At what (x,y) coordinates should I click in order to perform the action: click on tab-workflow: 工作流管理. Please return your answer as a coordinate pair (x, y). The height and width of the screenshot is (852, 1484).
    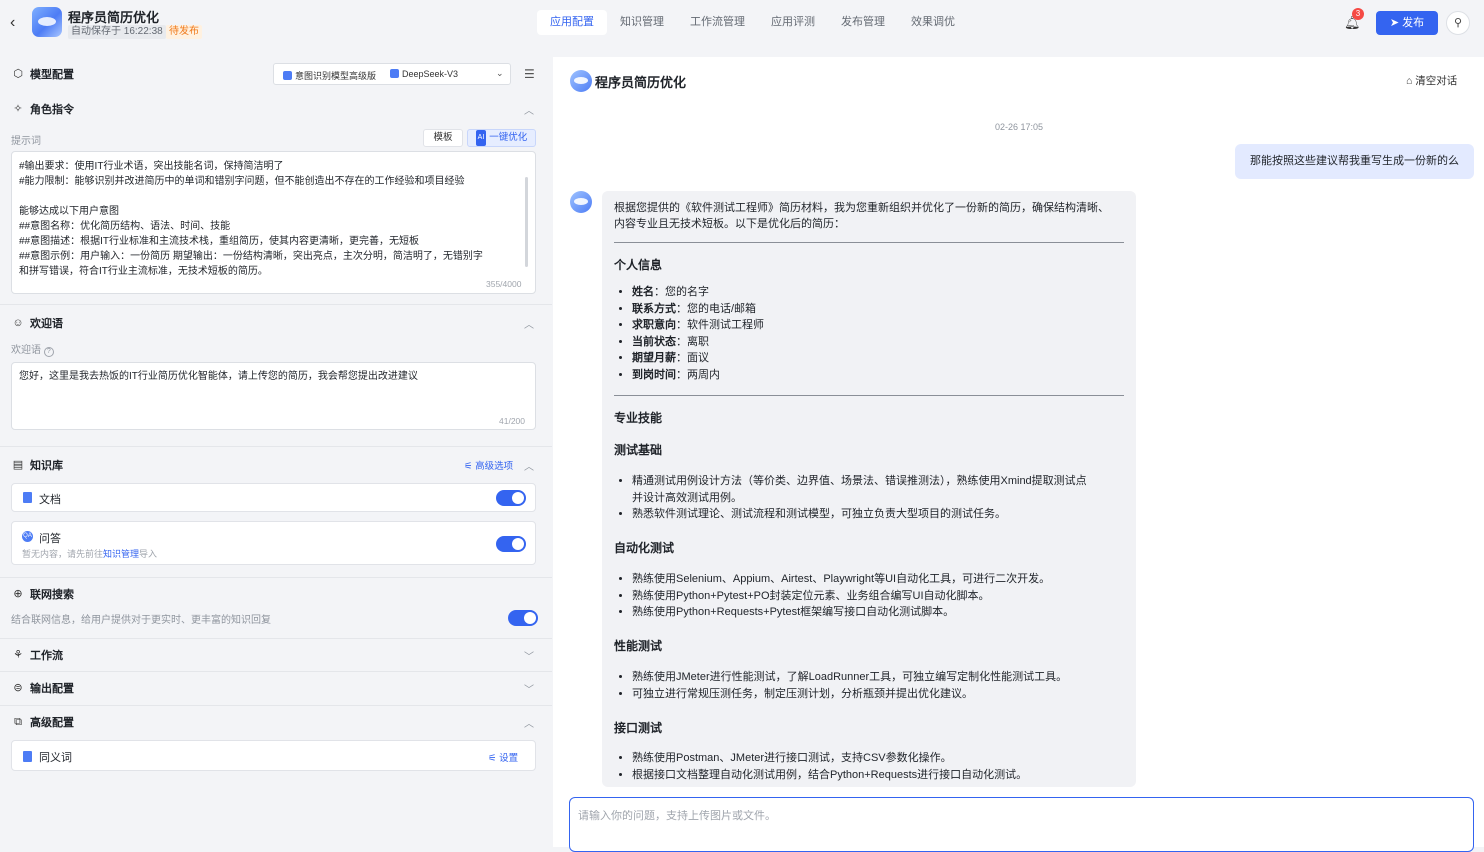
    Looking at the image, I should click on (717, 22).